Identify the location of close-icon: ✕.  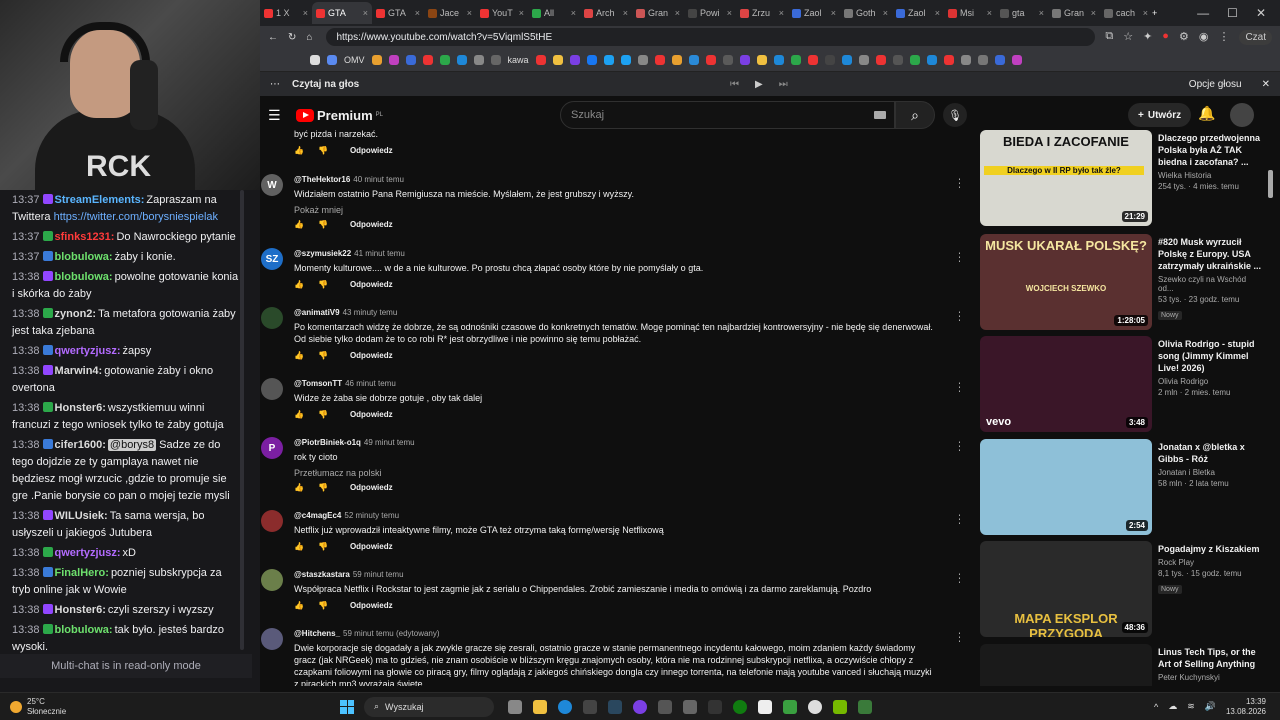
(1266, 84).